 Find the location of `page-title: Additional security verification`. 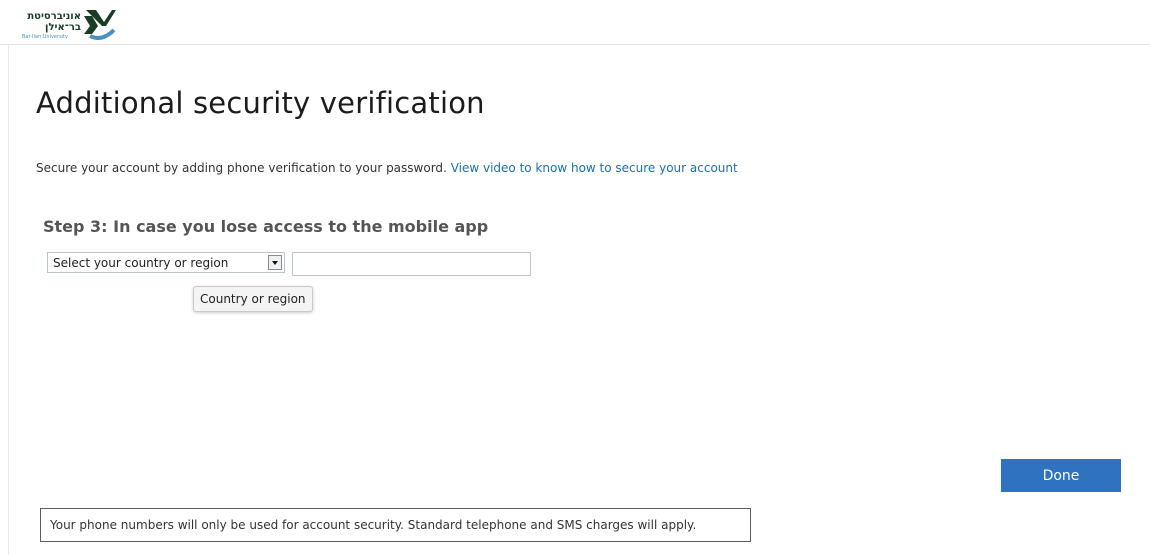

page-title: Additional security verification is located at coordinates (260, 103).